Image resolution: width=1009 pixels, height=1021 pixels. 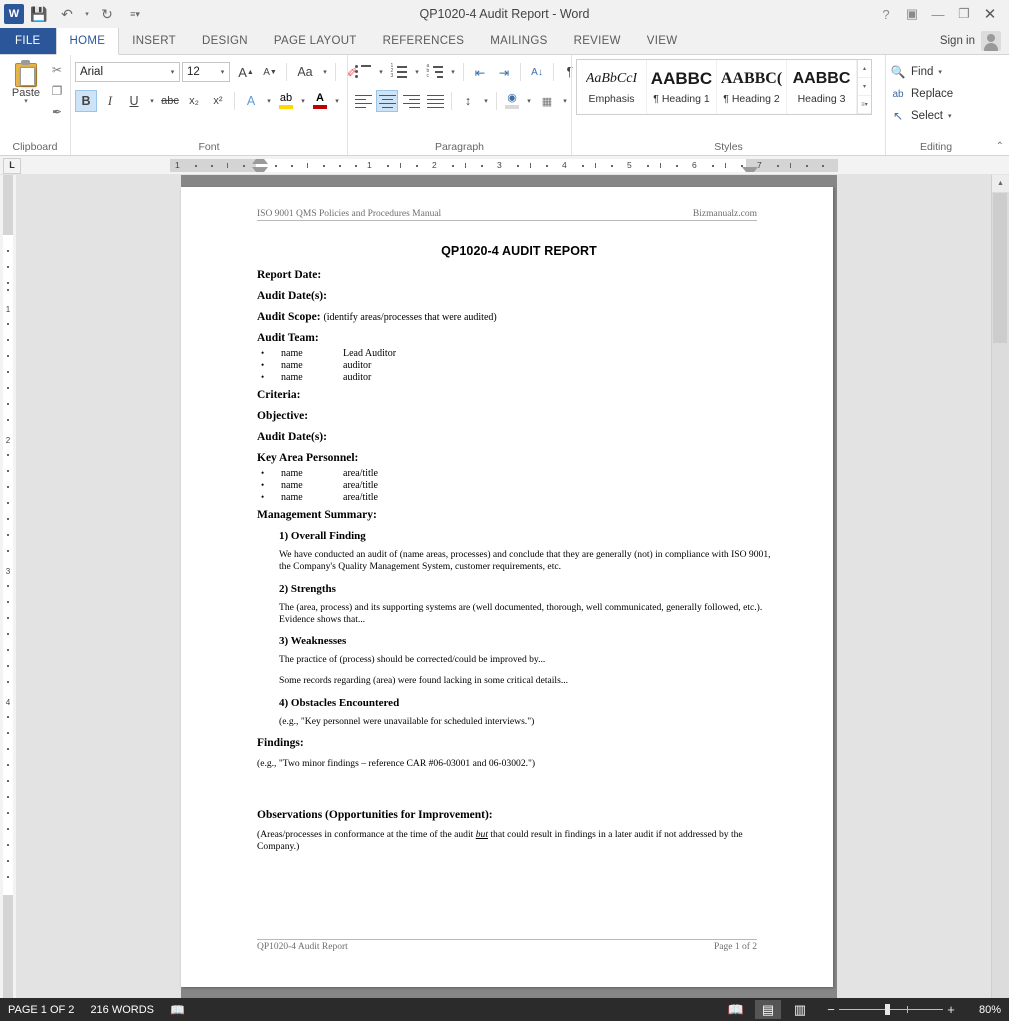 What do you see at coordinates (39, 14) in the screenshot?
I see `save-icon: 💾` at bounding box center [39, 14].